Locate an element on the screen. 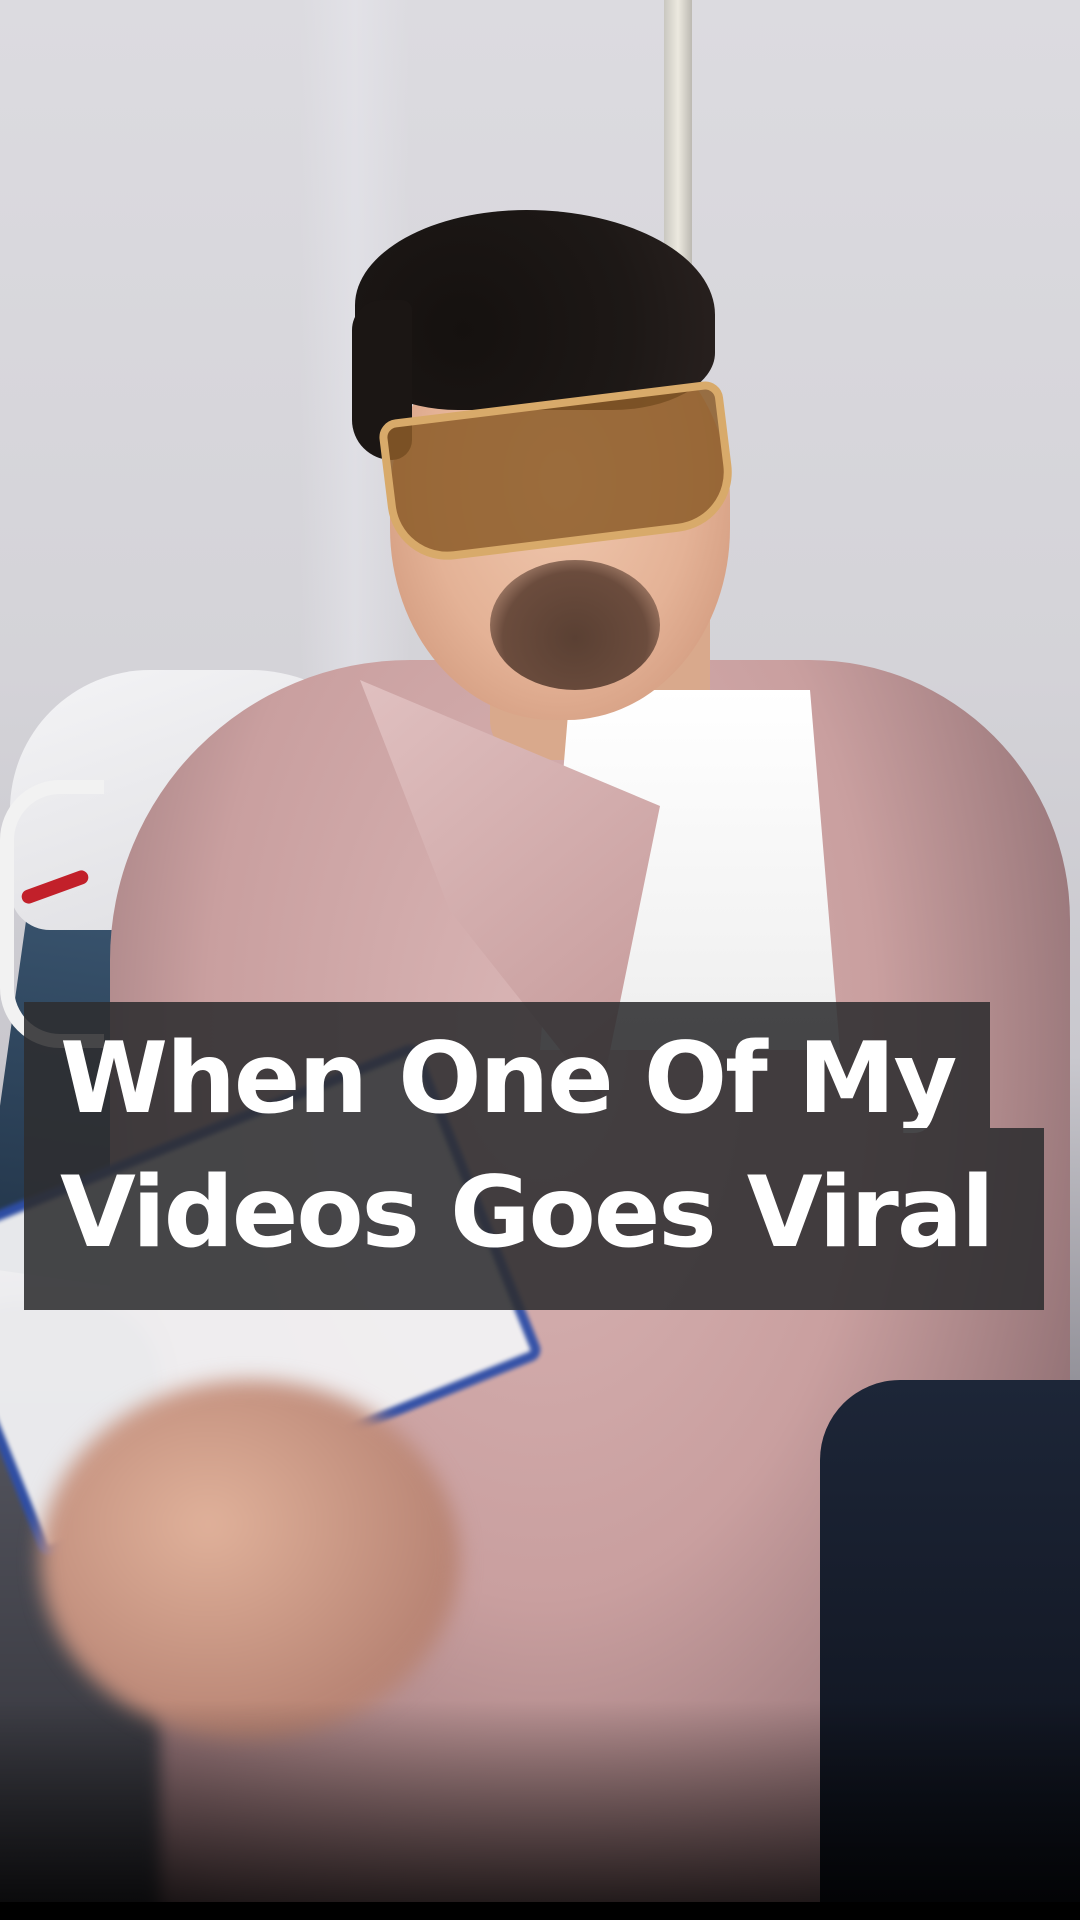  caption-line-2: Videos Goes Viral is located at coordinates (534, 1219).